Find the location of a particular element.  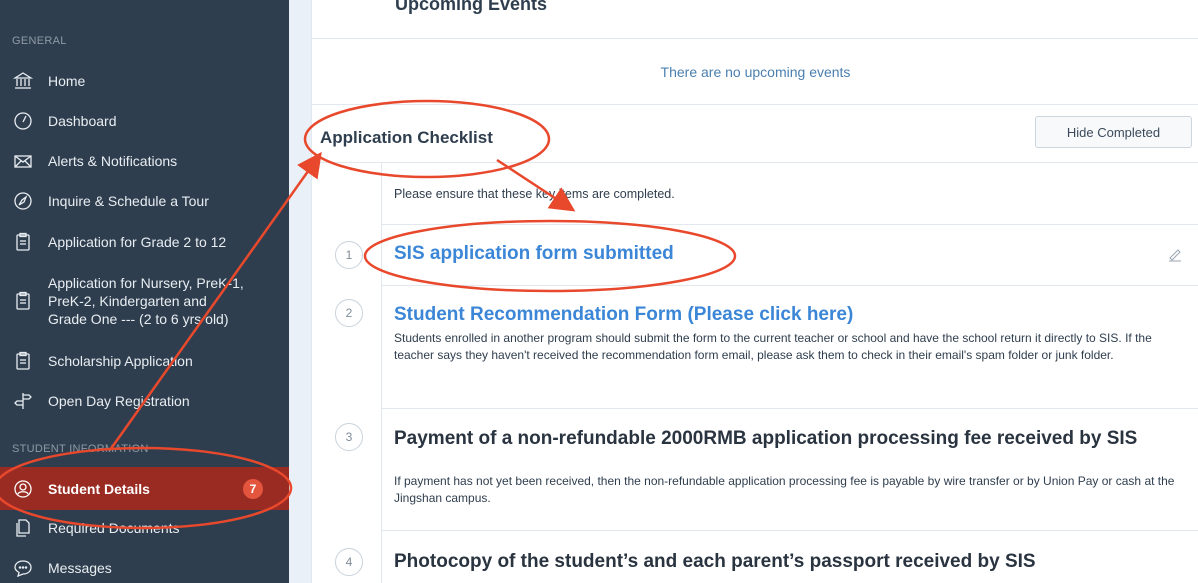

bank-icon is located at coordinates (23, 81).